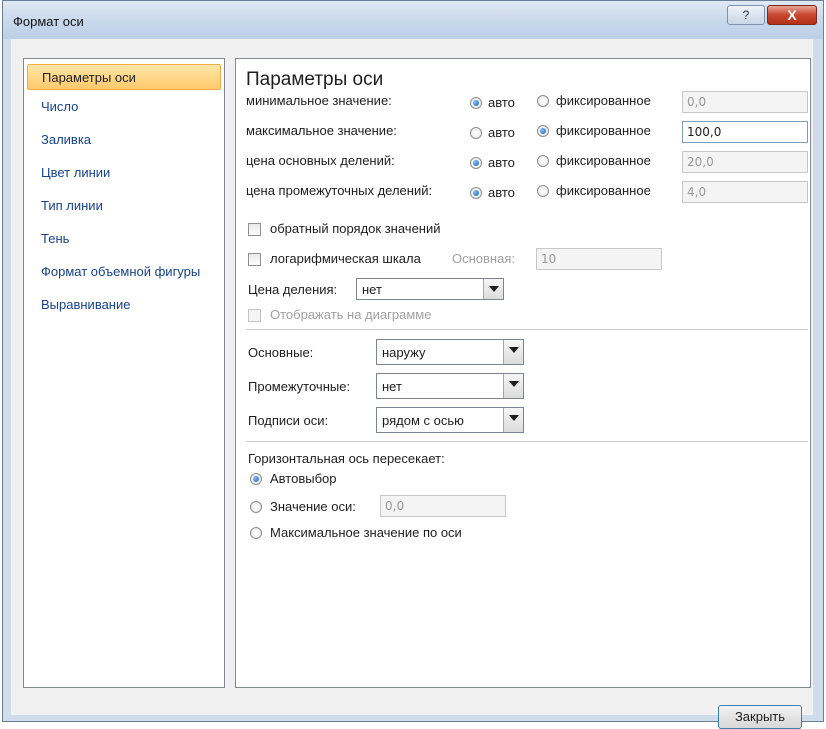 This screenshot has width=826, height=729. Describe the element at coordinates (321, 130) in the screenshot. I see `max-value-label: максимальное значение:` at that location.